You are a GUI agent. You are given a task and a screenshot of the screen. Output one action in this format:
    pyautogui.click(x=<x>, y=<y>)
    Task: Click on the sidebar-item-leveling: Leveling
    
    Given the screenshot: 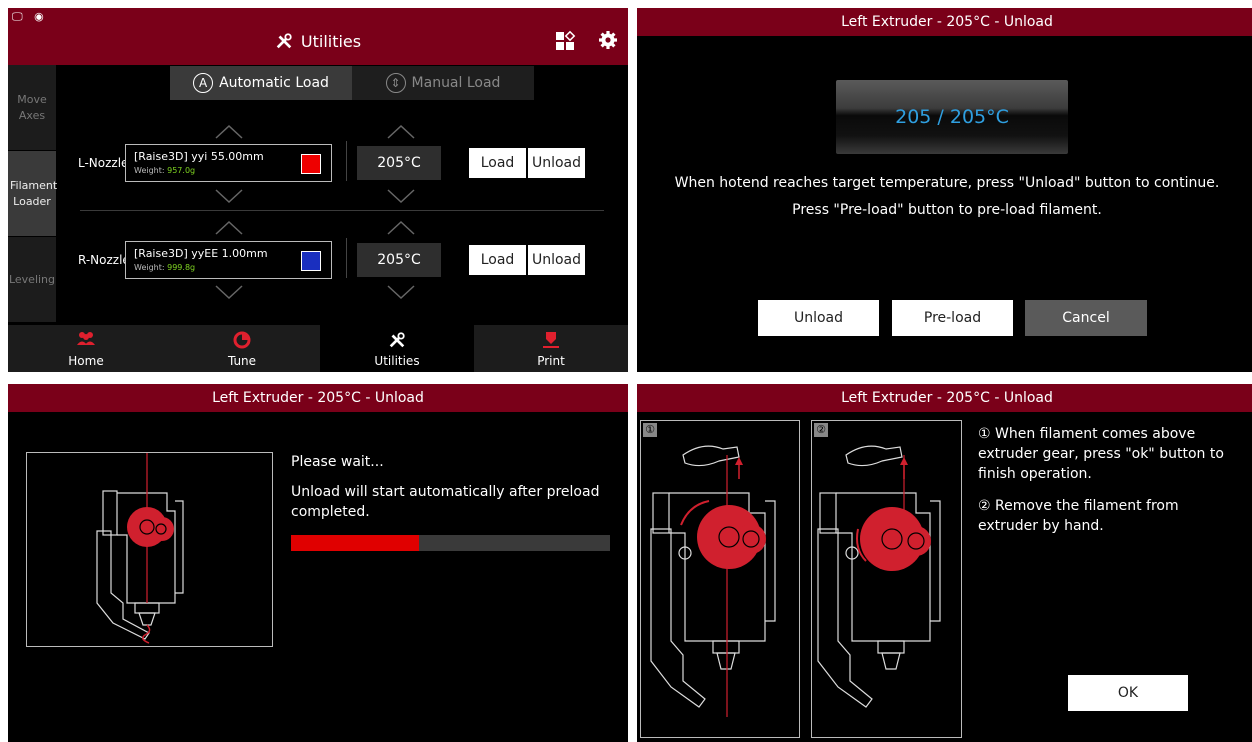 What is the action you would take?
    pyautogui.click(x=32, y=280)
    